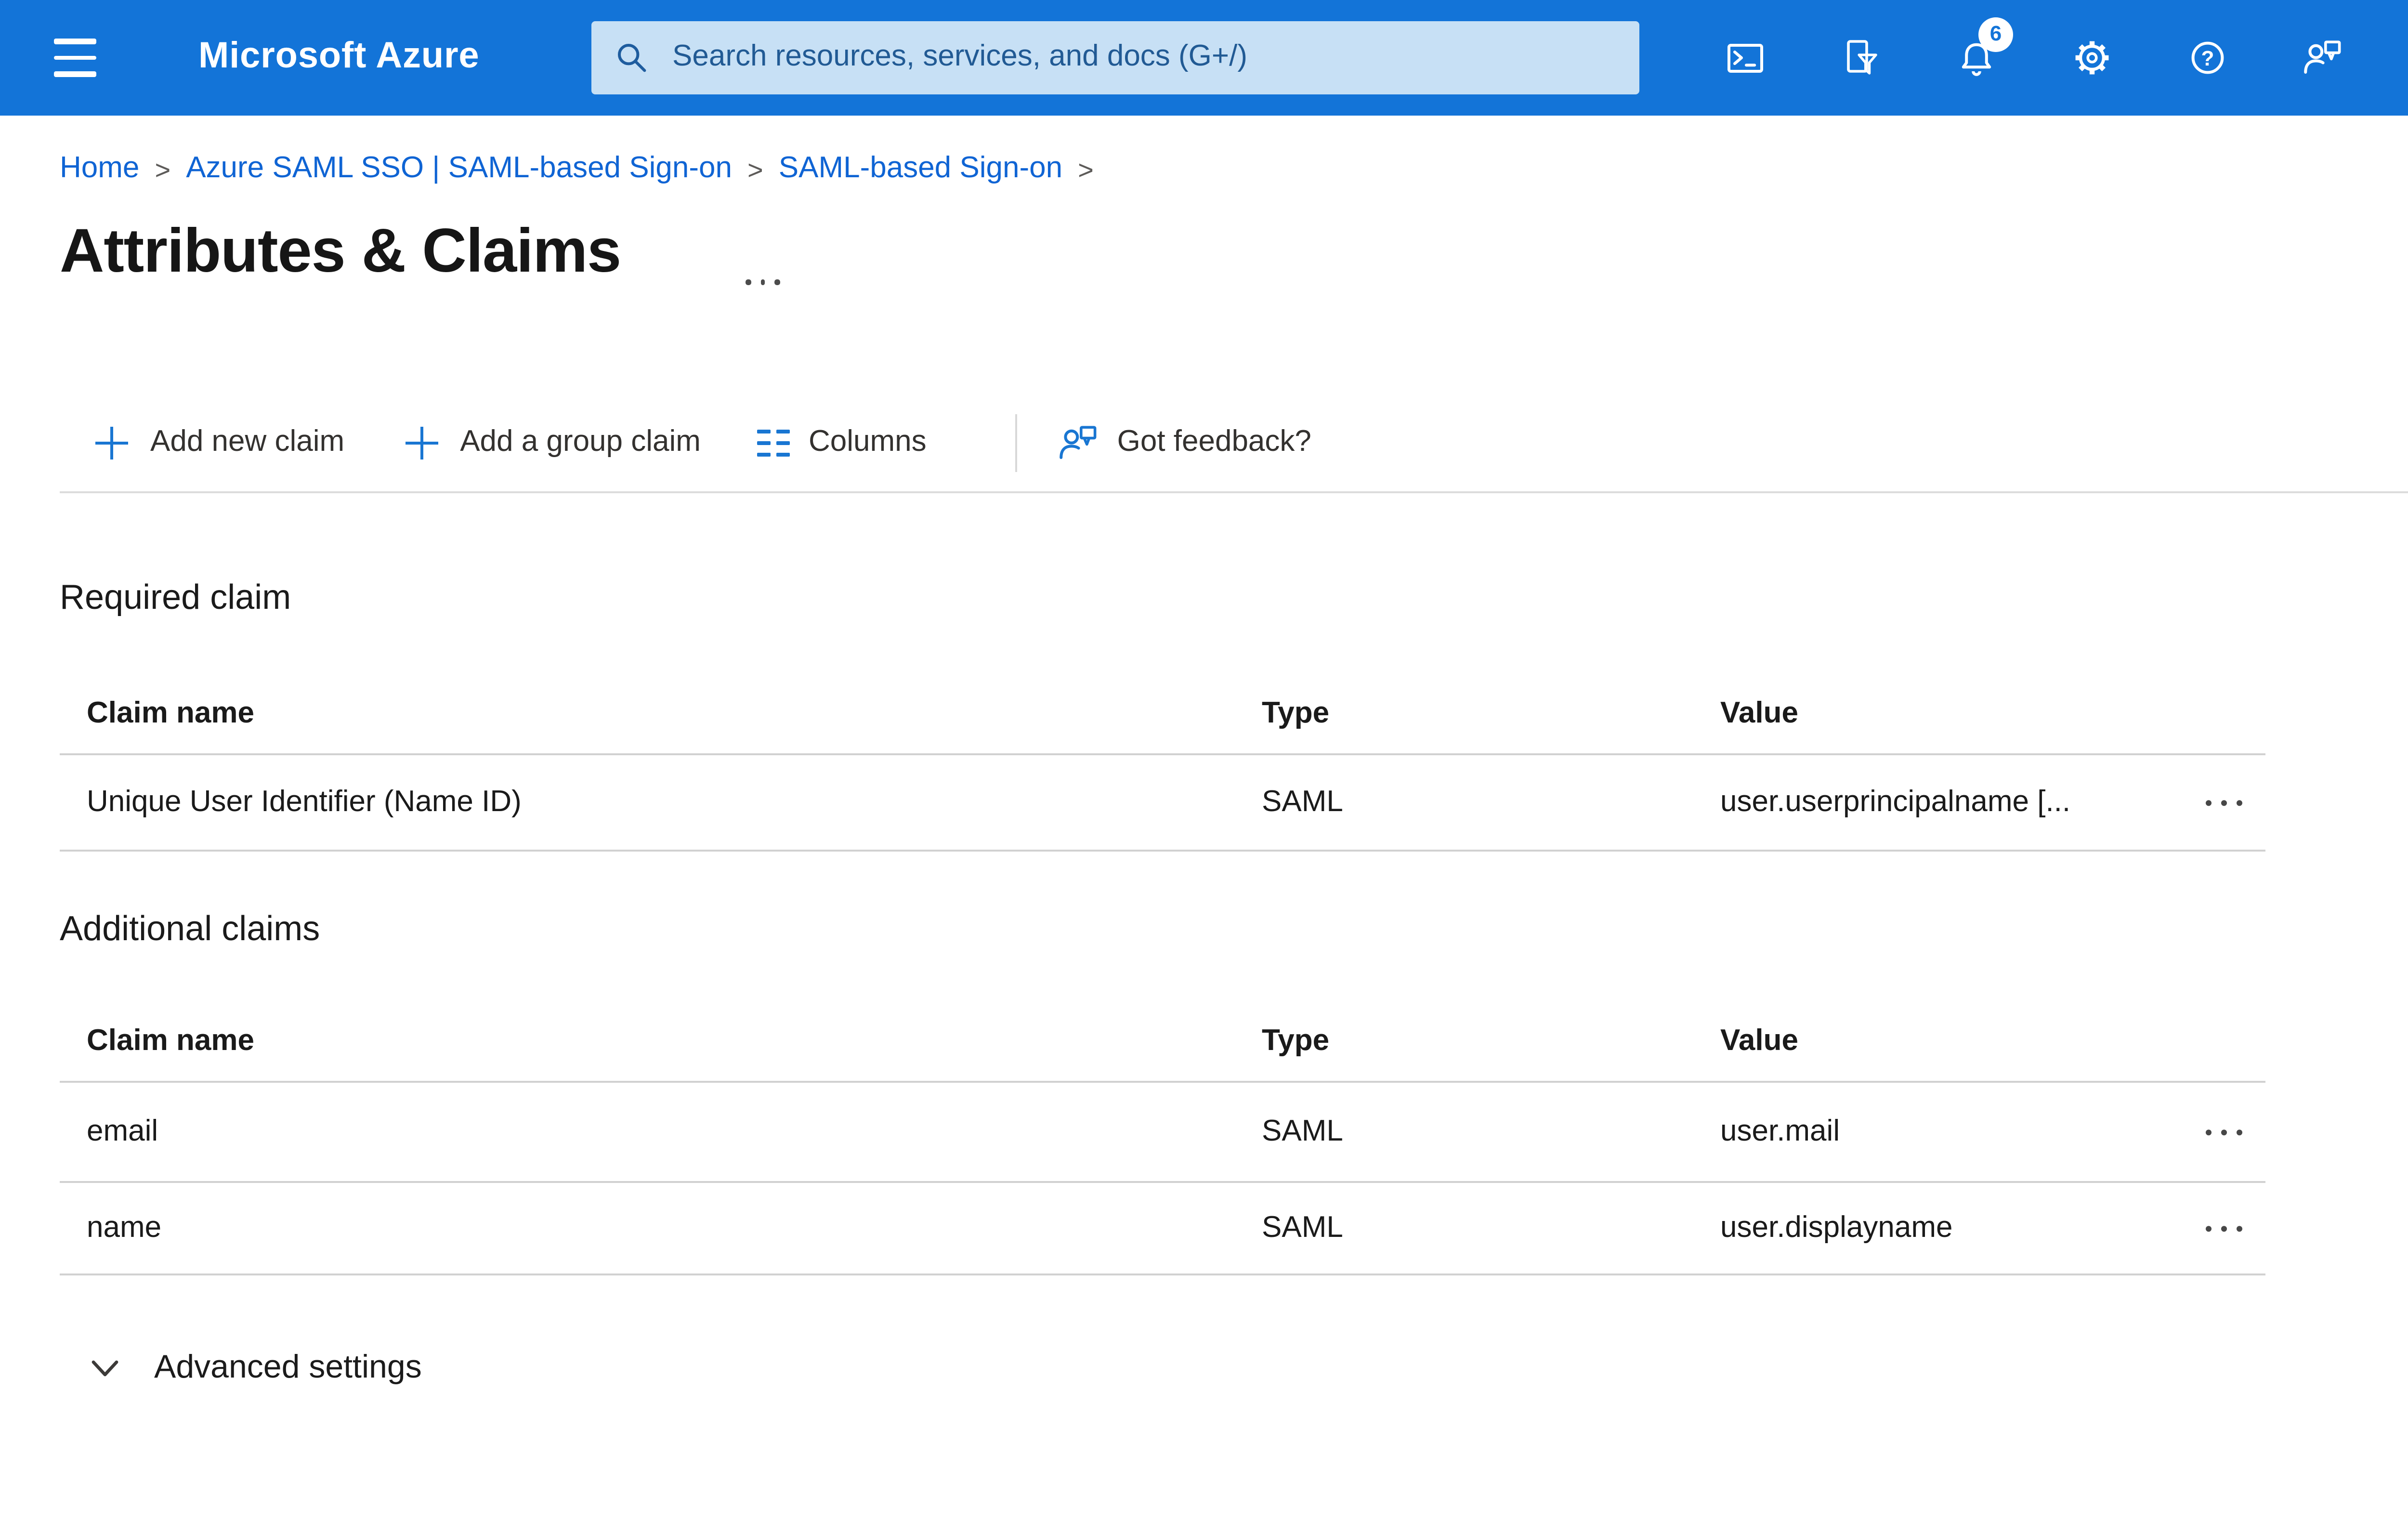 Image resolution: width=2408 pixels, height=1523 pixels. Describe the element at coordinates (175, 597) in the screenshot. I see `section-heading-required-claim: Required claim` at that location.